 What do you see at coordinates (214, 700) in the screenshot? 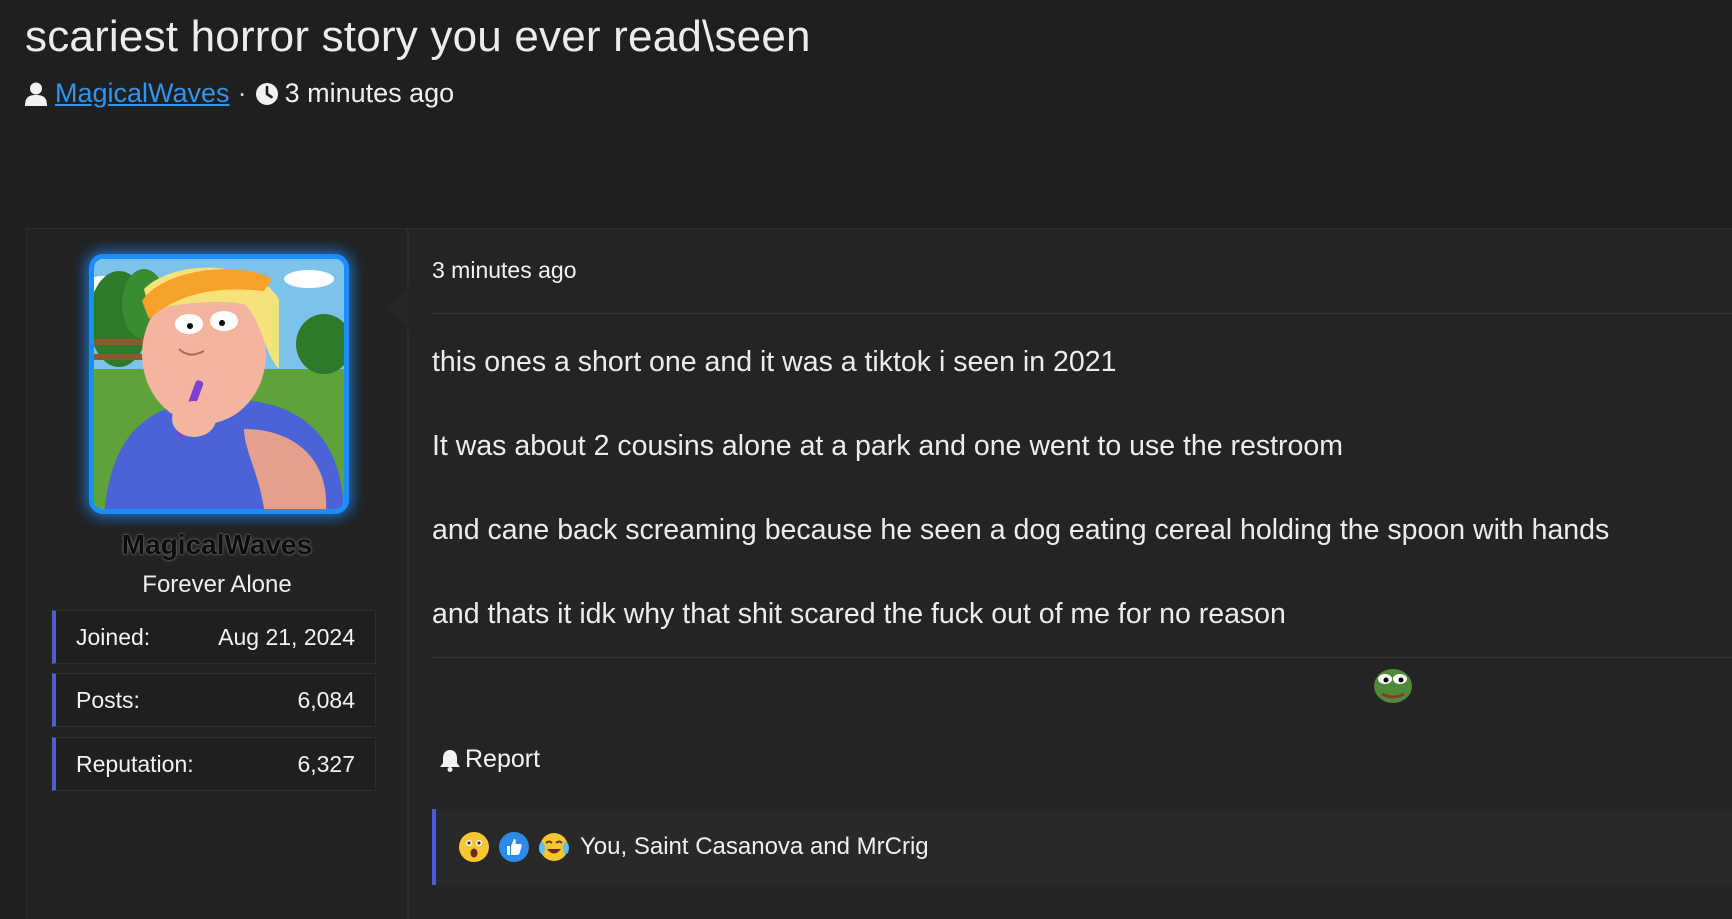
I see `stat-posts: Posts: 6,084` at bounding box center [214, 700].